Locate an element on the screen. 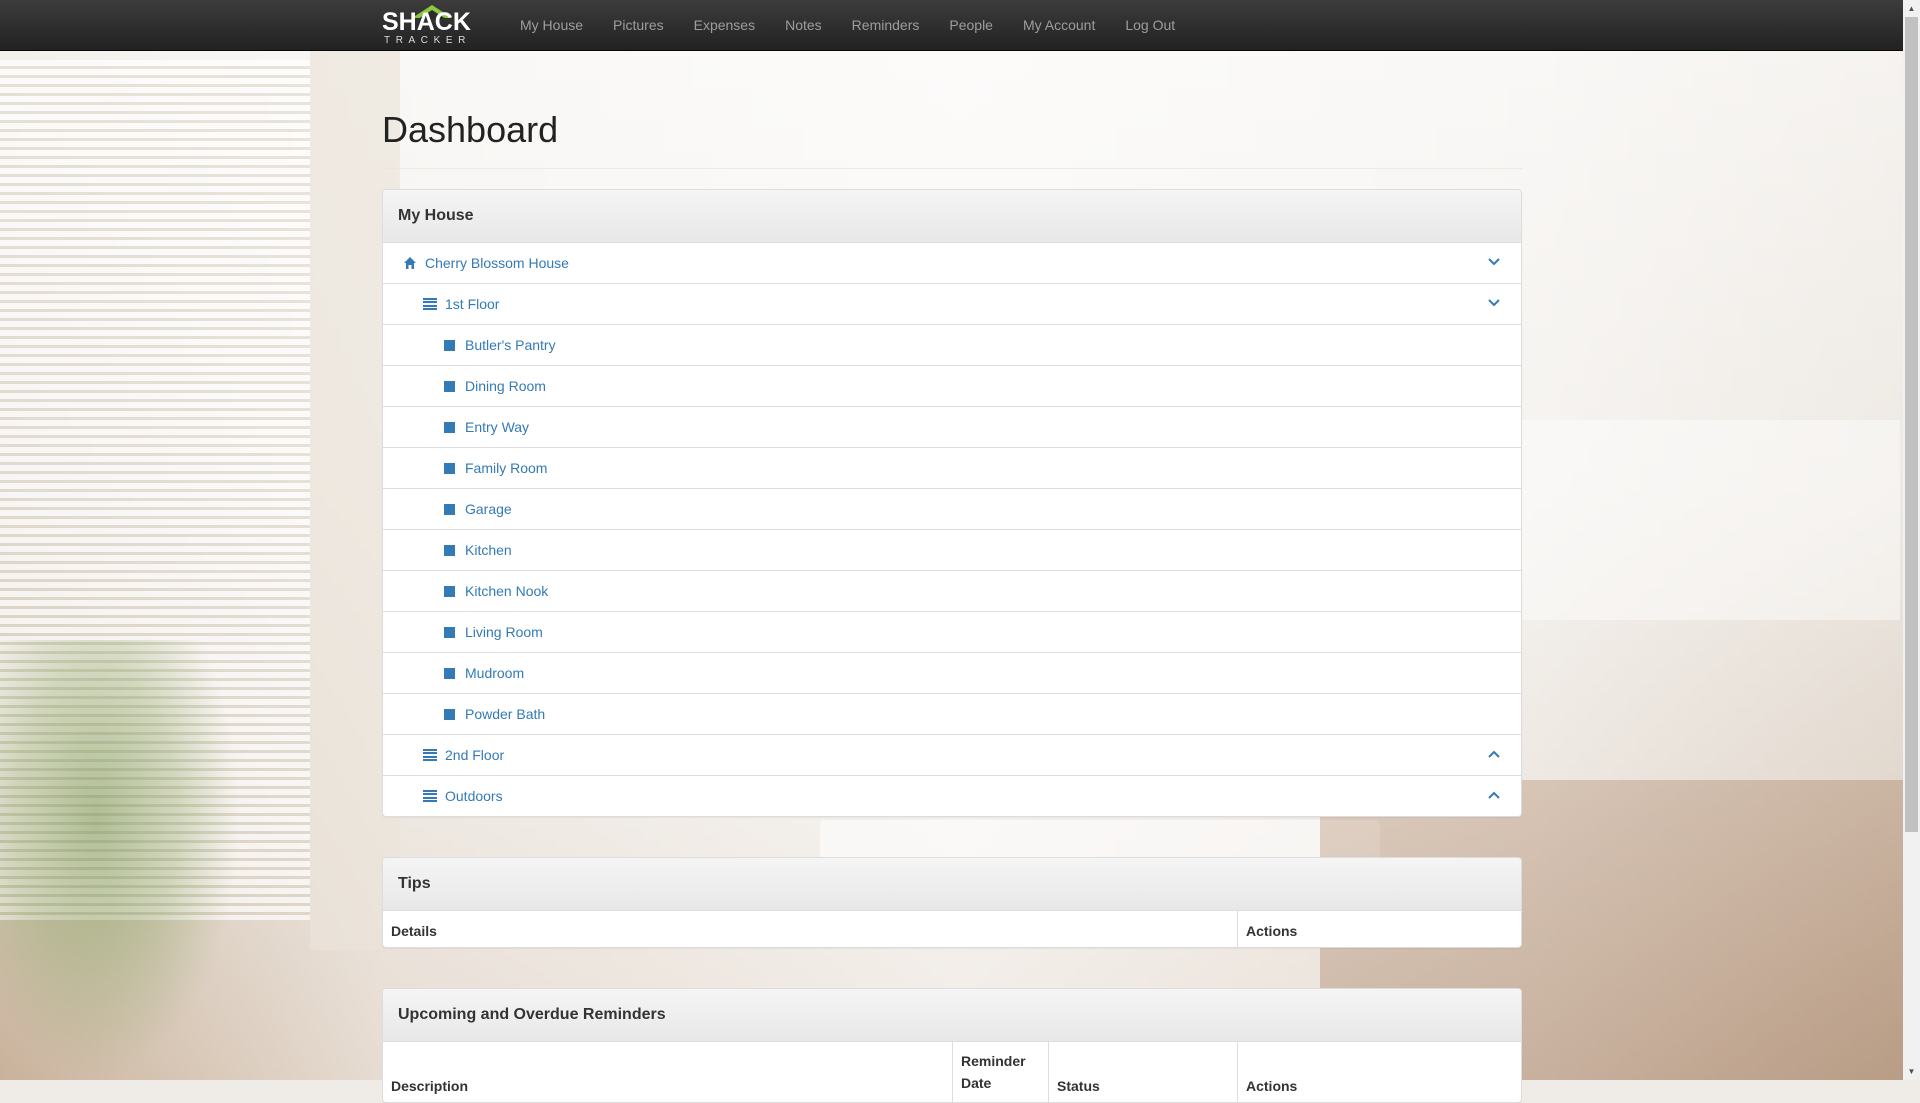  floor-row-outdoors: Outdoors is located at coordinates (952, 796).